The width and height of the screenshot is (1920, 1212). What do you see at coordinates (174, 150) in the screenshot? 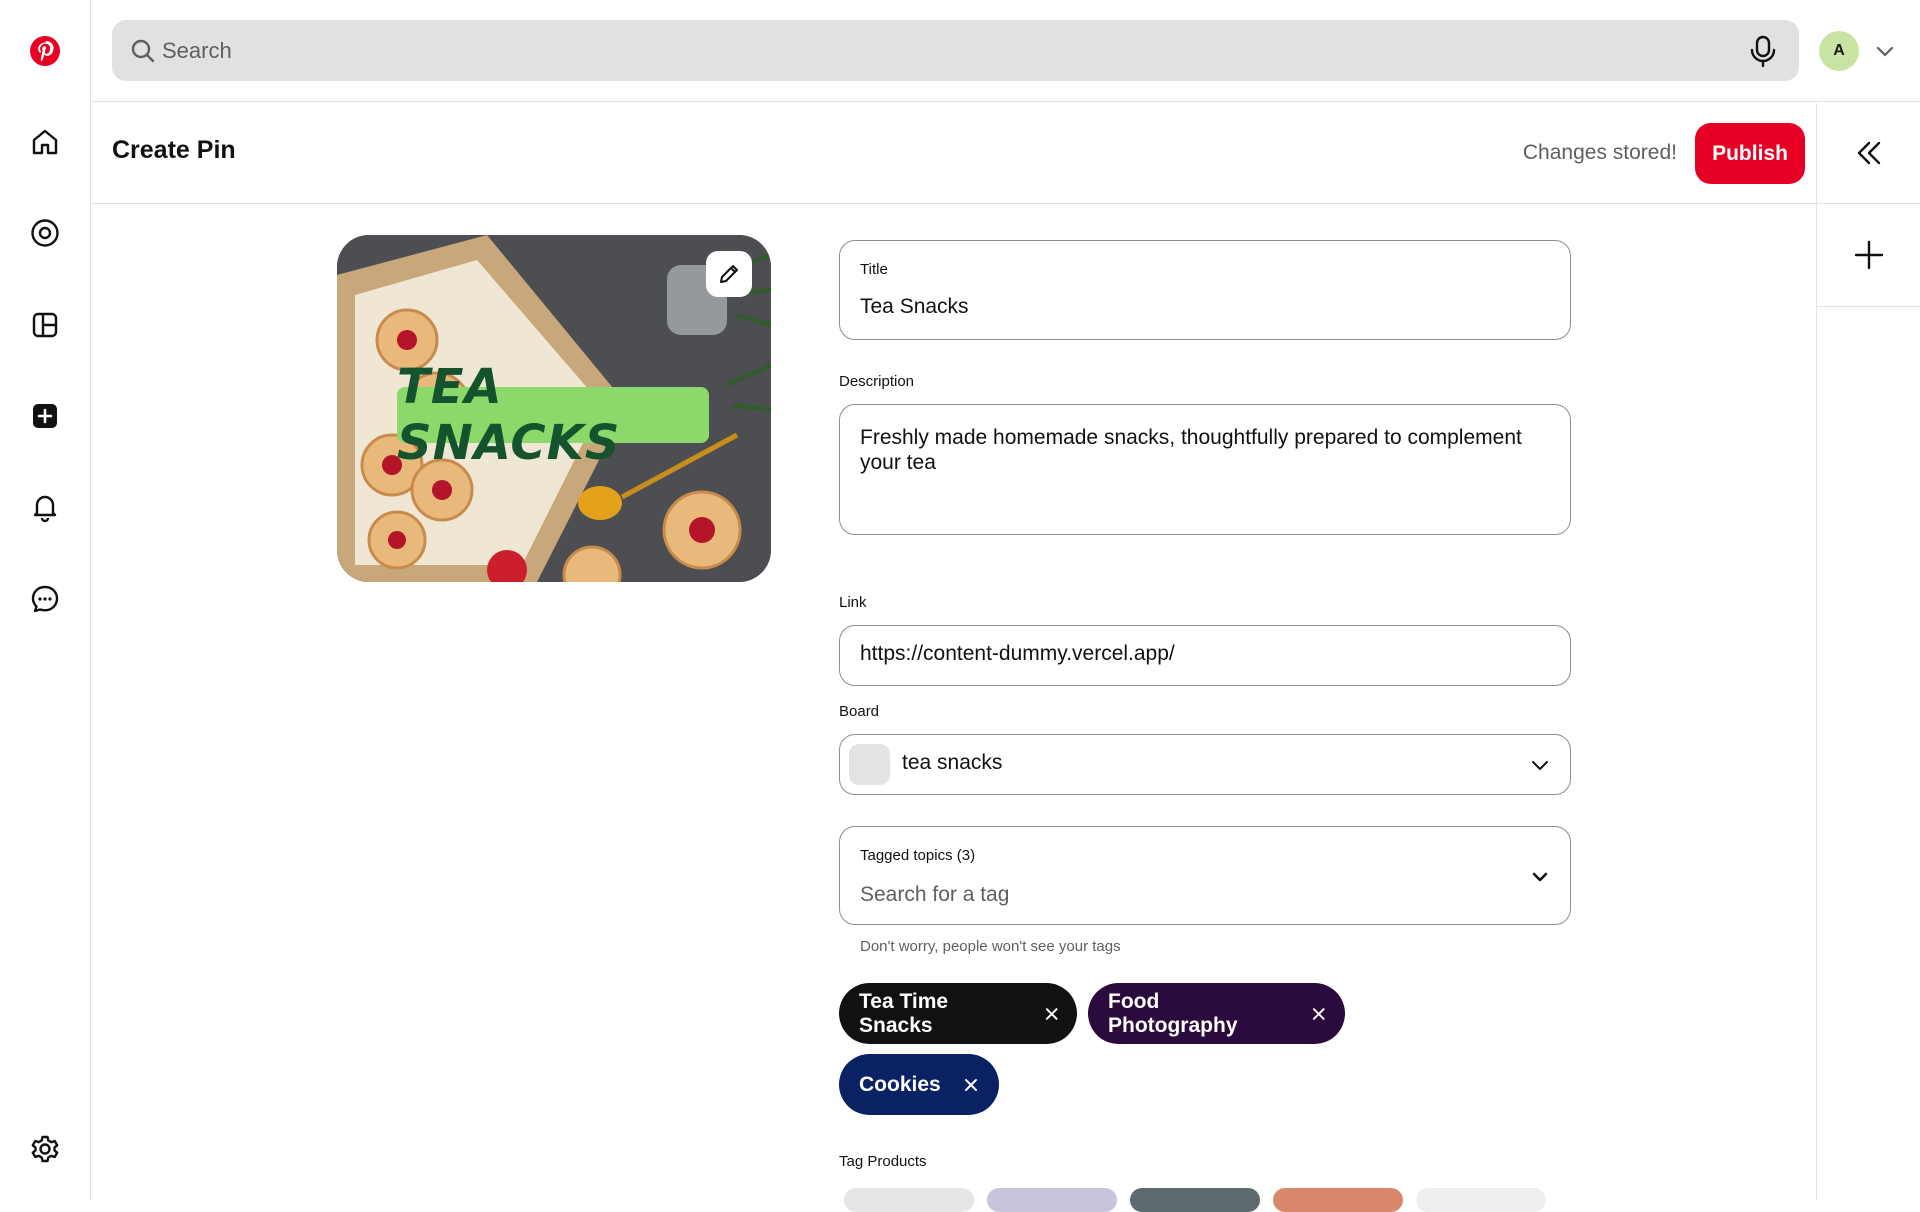
I see `page-title: Create Pin` at bounding box center [174, 150].